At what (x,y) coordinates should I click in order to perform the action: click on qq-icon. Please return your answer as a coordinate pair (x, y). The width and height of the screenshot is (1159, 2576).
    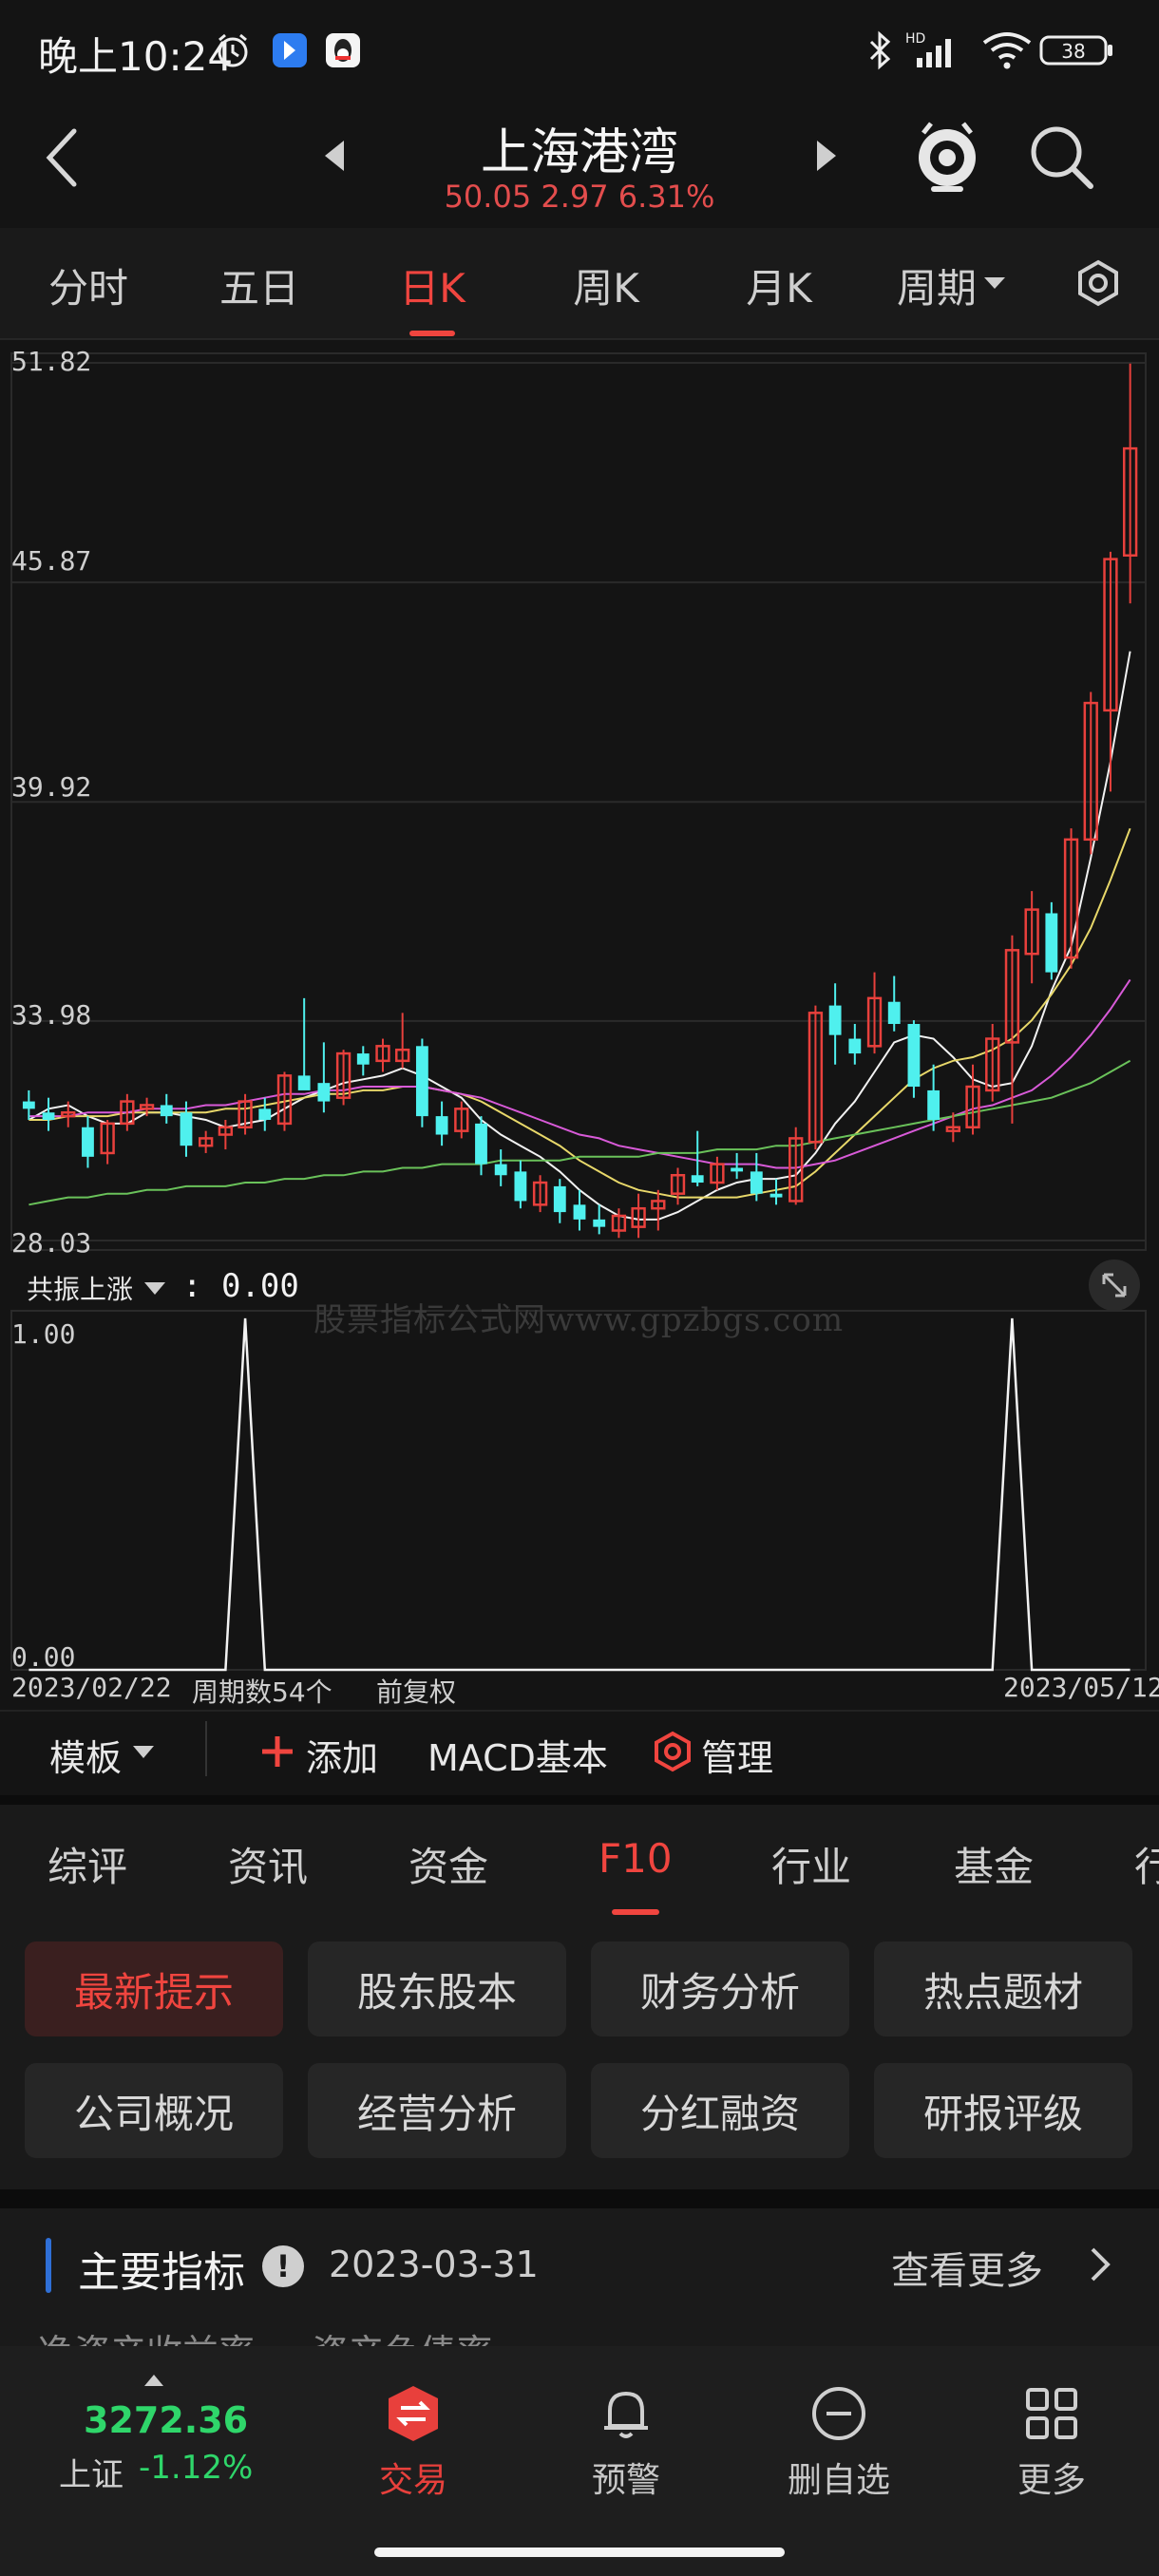
    Looking at the image, I should click on (343, 50).